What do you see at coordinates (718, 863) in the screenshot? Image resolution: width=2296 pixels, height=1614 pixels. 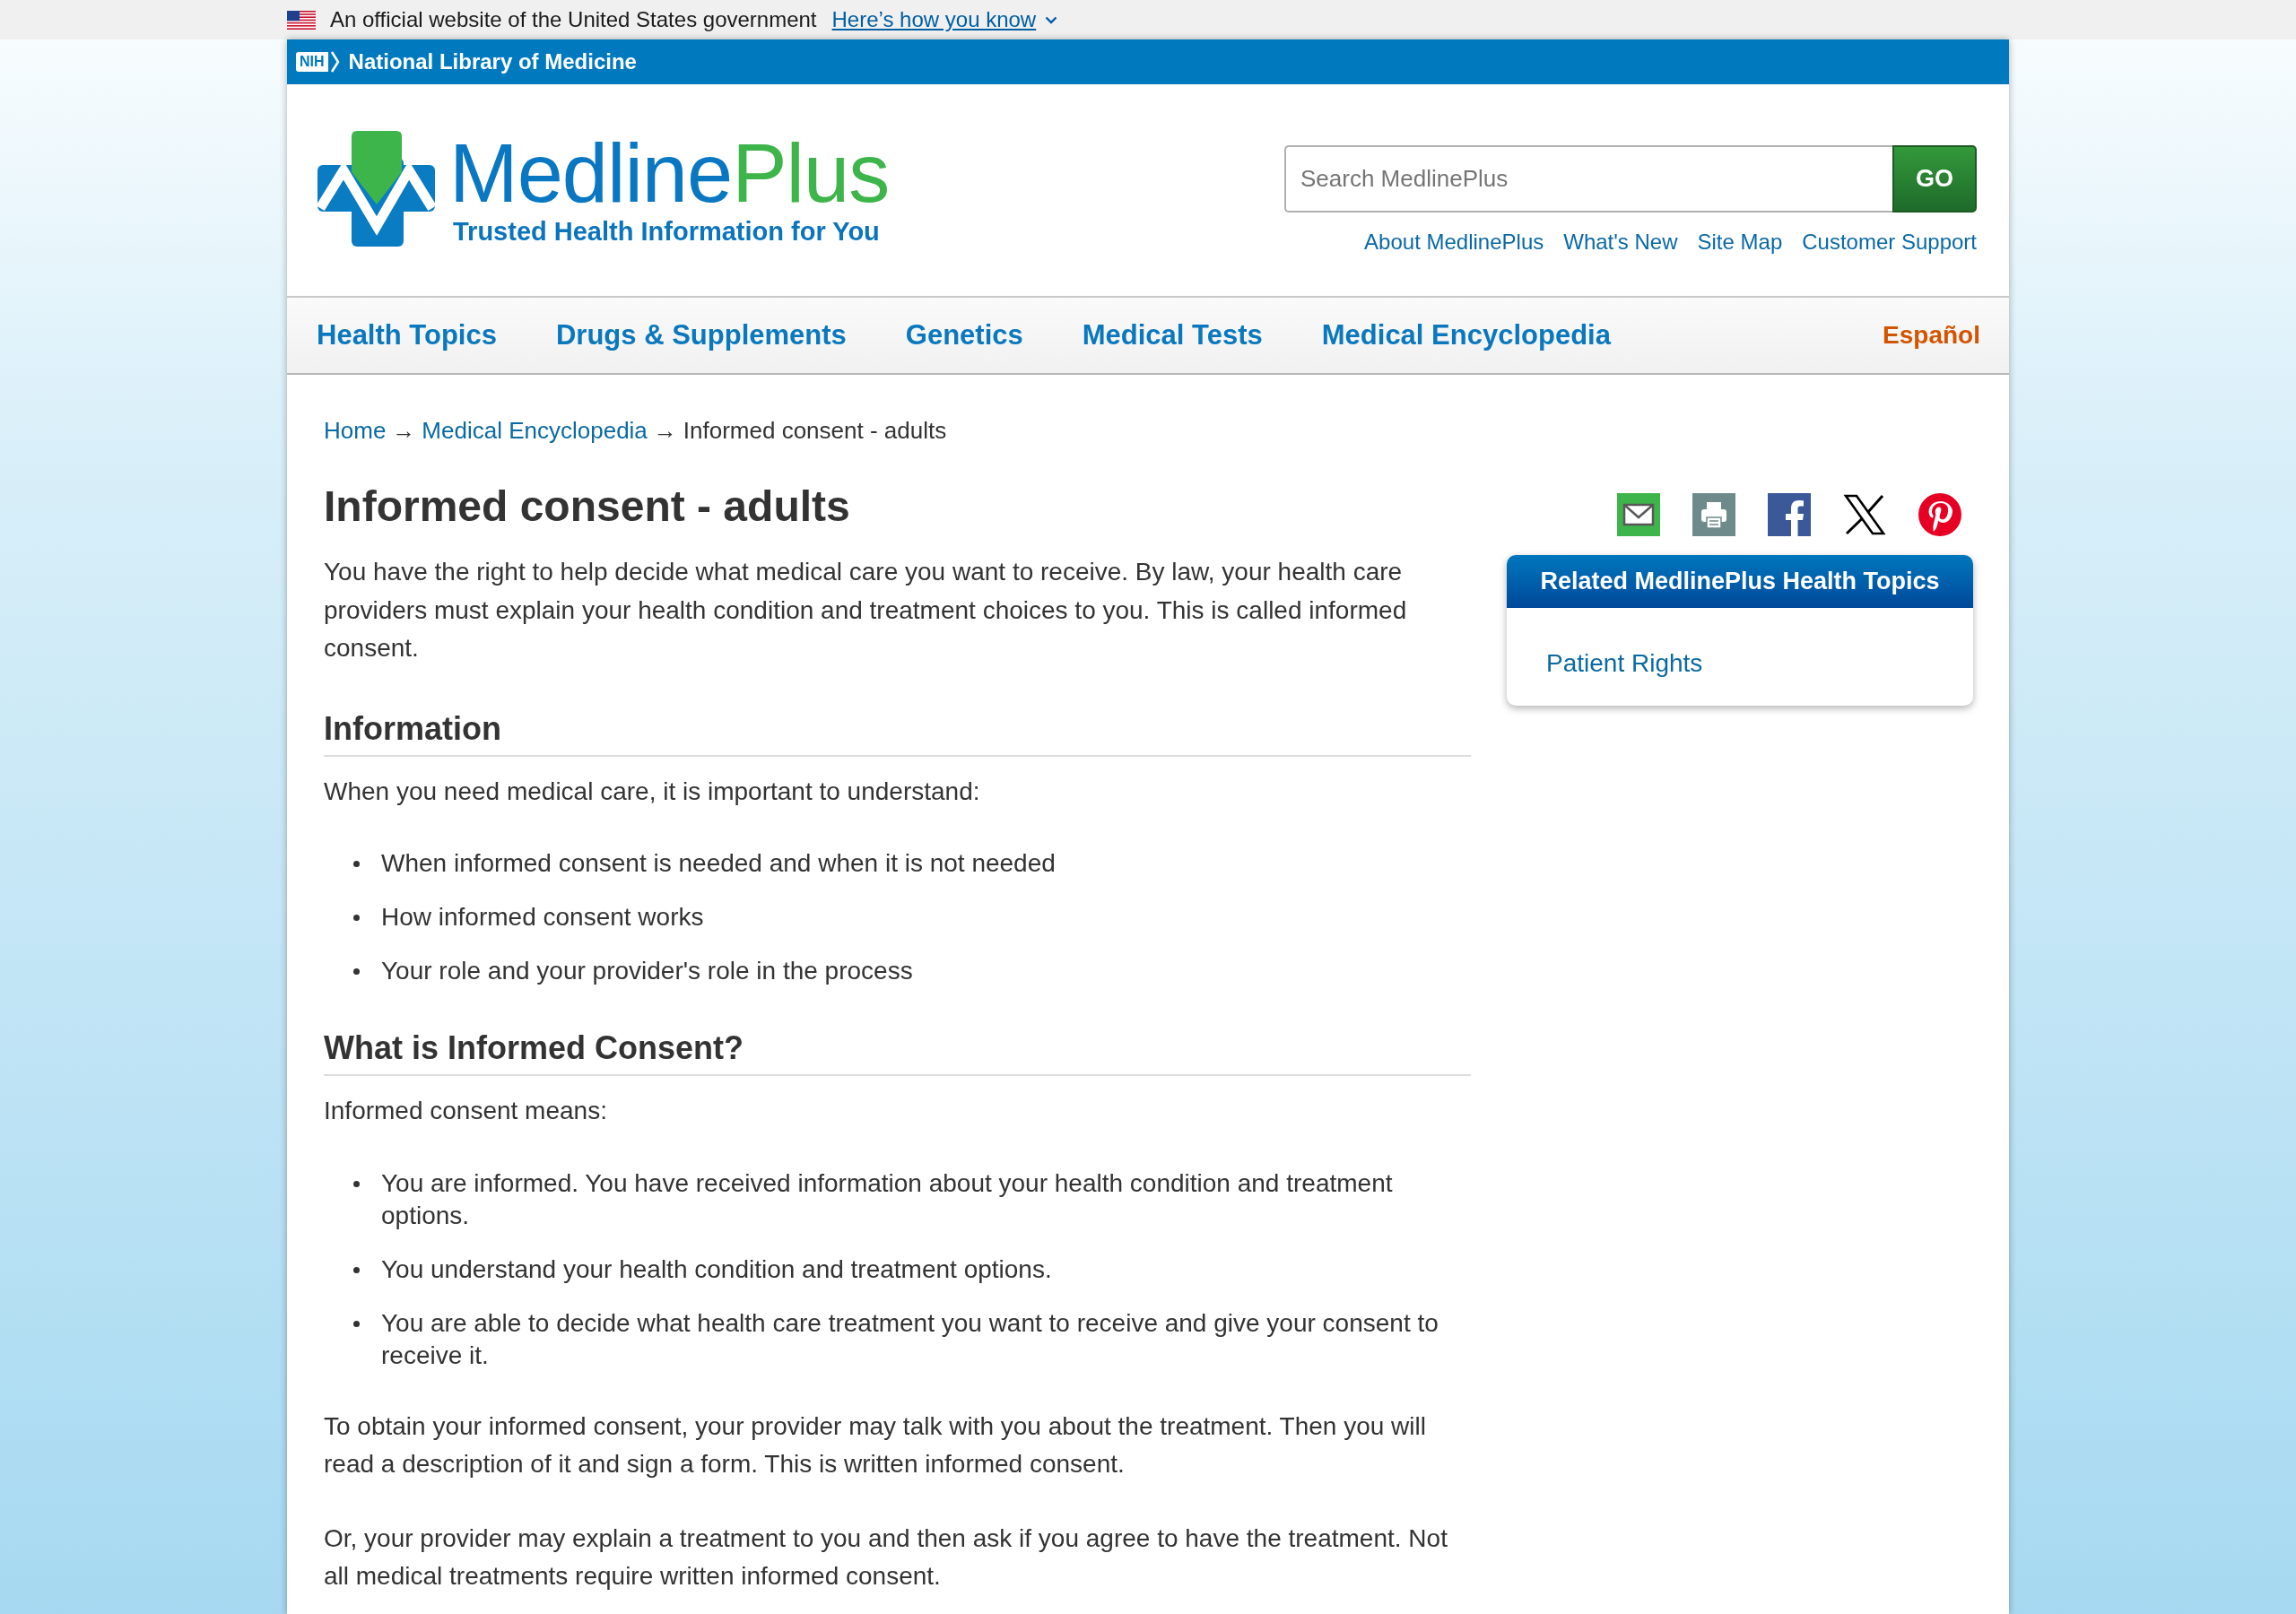 I see `list-item-text: When informed consent is needed and when it is not needed` at bounding box center [718, 863].